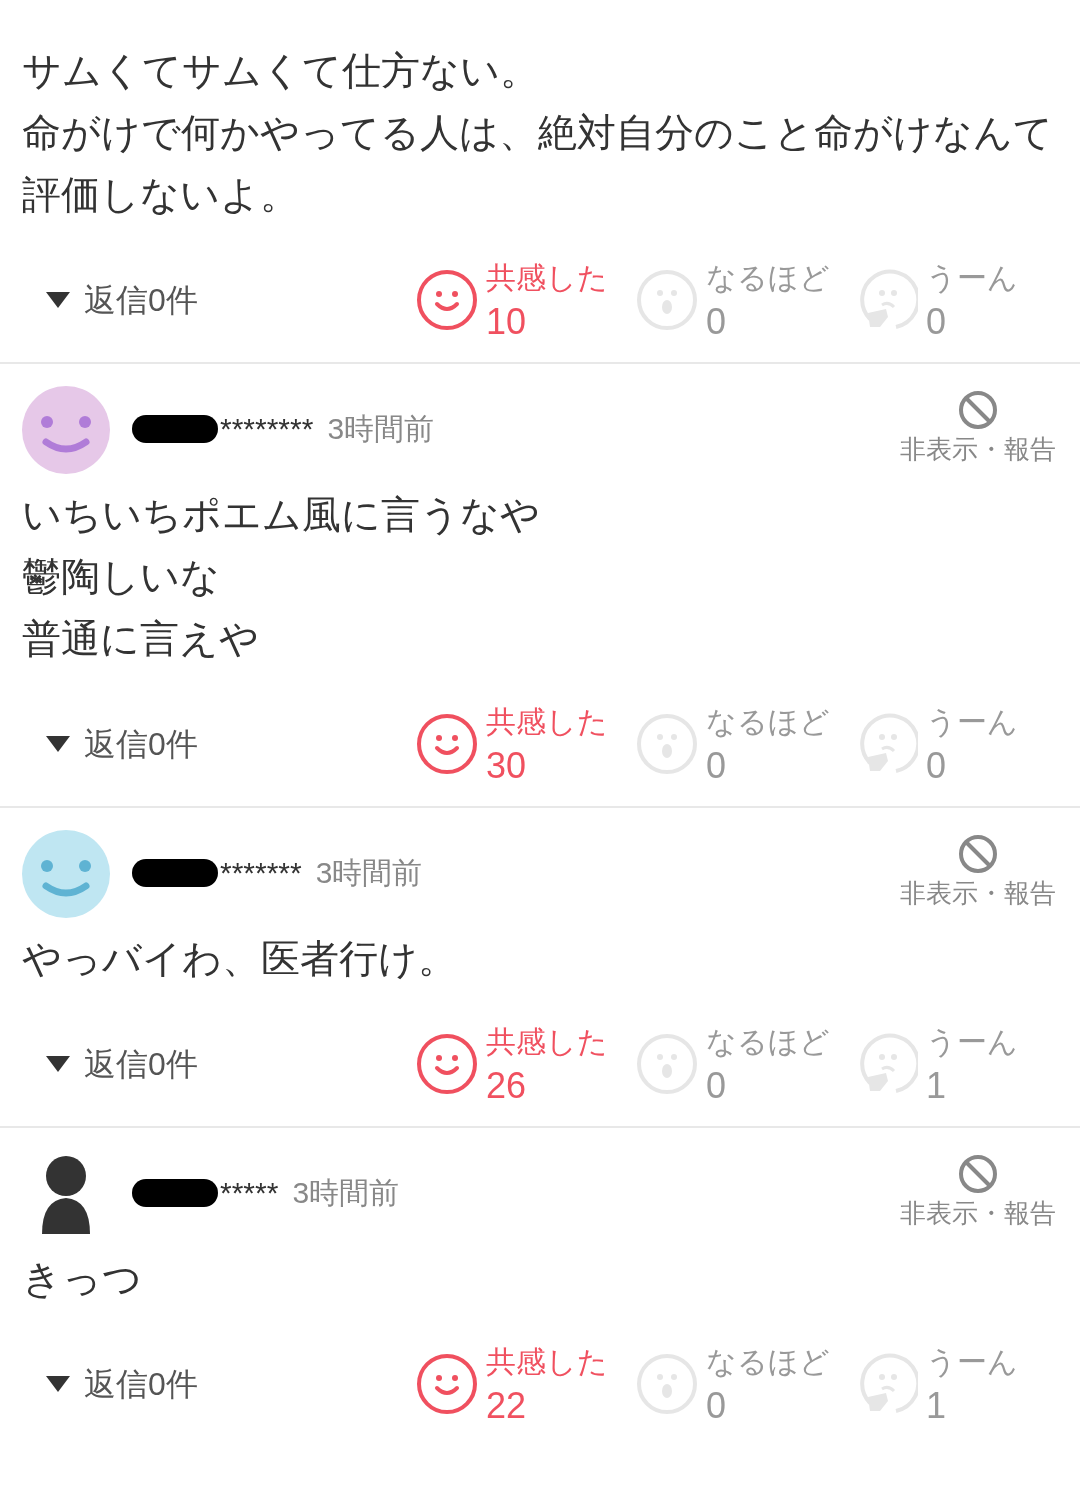 This screenshot has width=1080, height=1498. Describe the element at coordinates (261, 873) in the screenshot. I see `username: *******` at that location.